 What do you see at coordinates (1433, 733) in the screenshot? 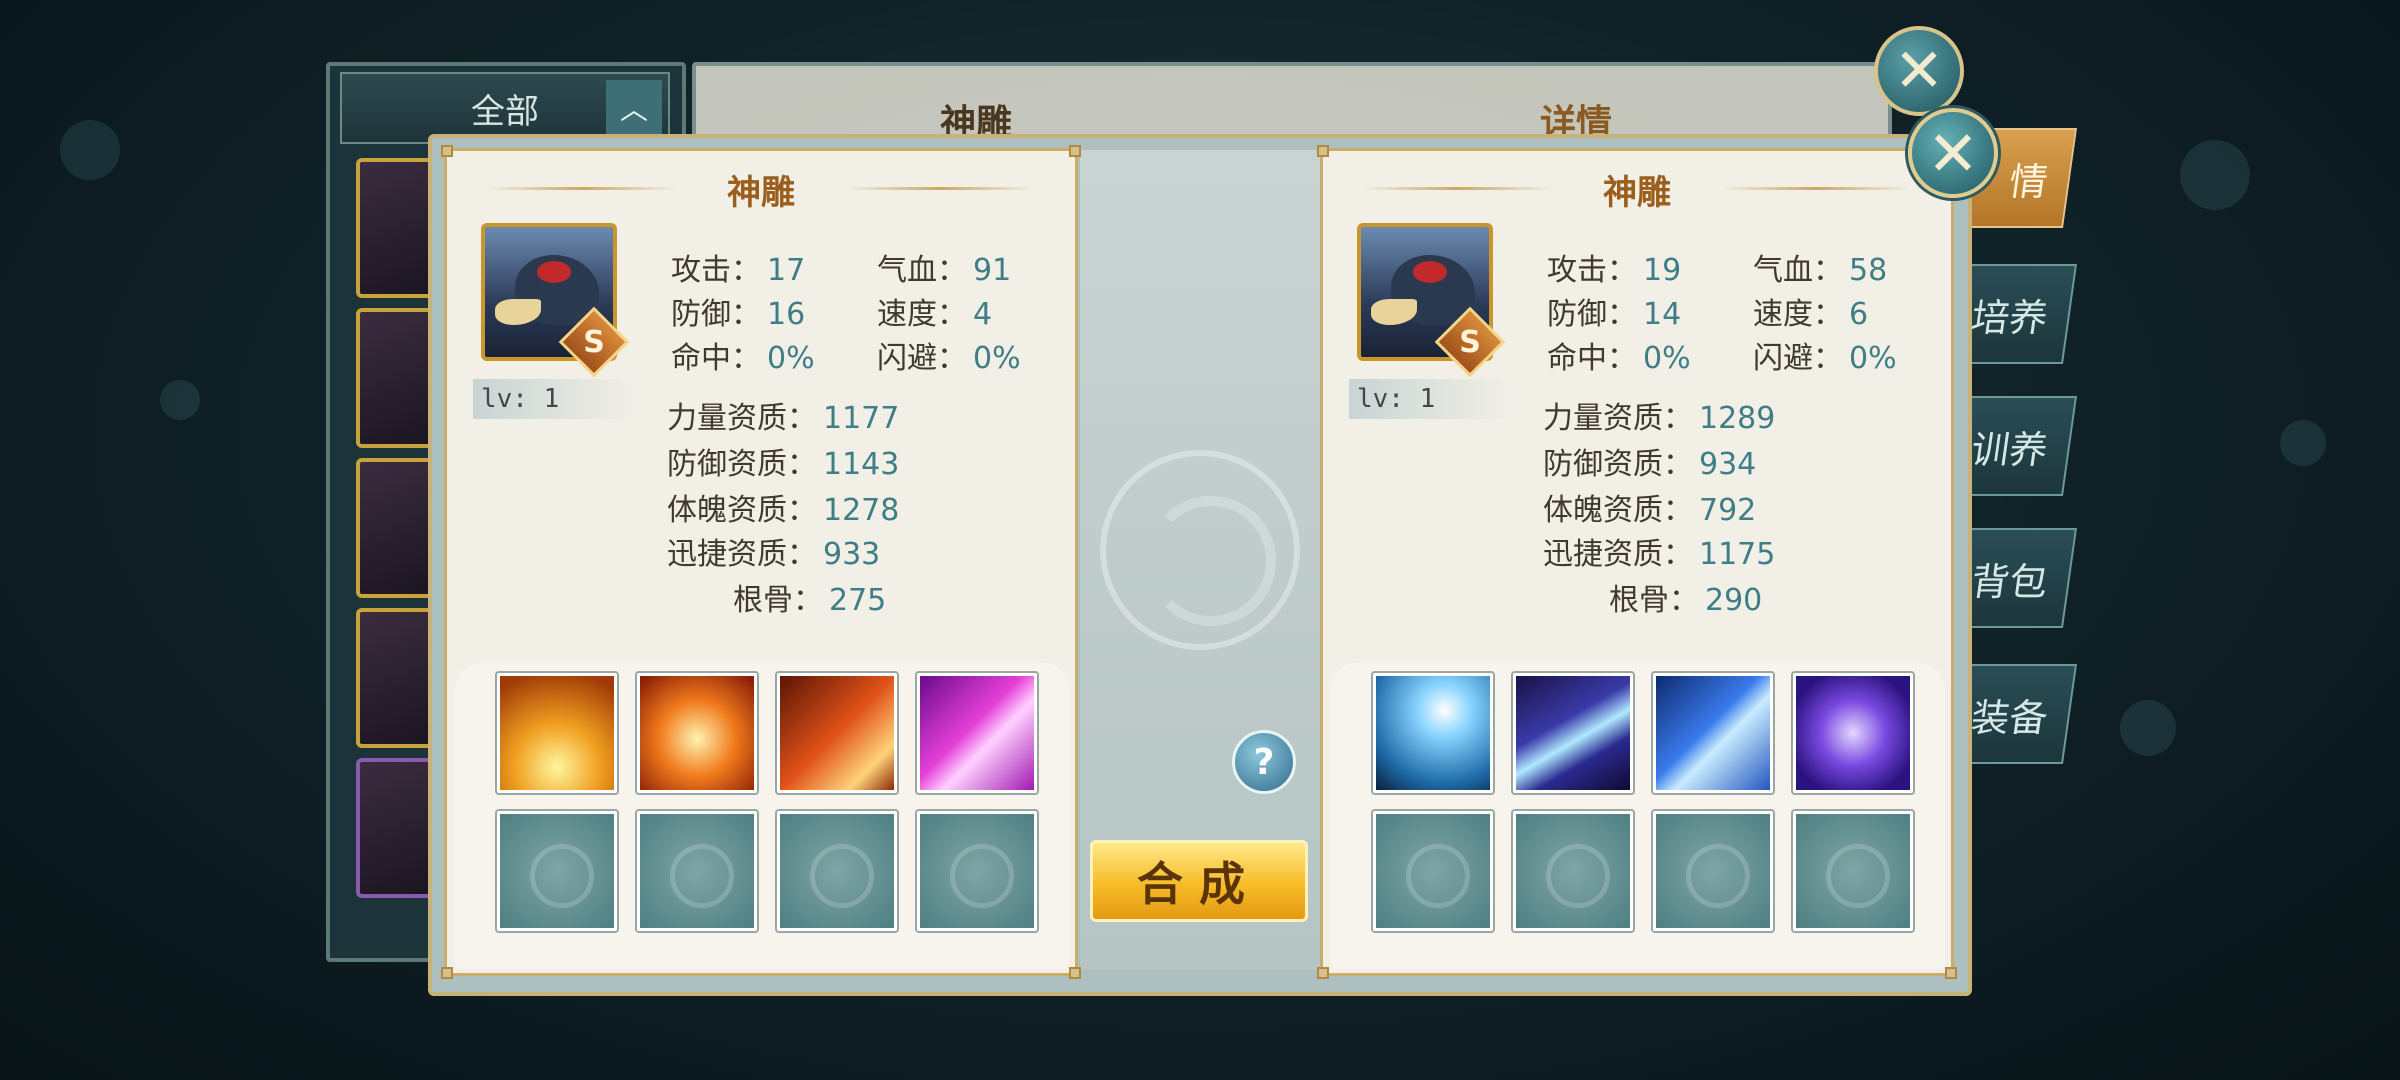
I see `lightning-icon` at bounding box center [1433, 733].